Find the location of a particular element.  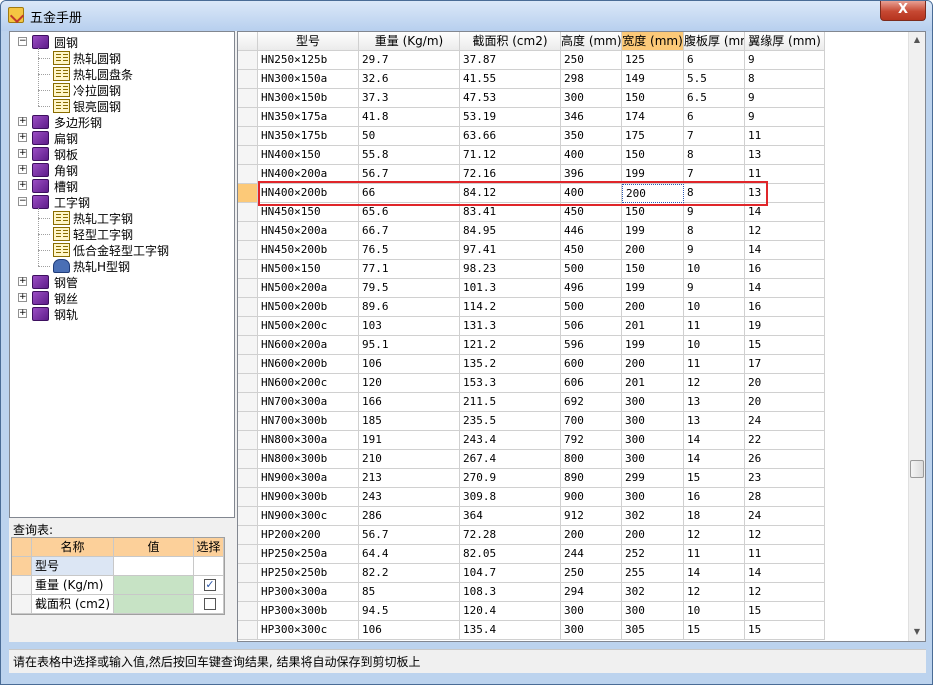

table-cell: HN500×150 is located at coordinates (308, 269).